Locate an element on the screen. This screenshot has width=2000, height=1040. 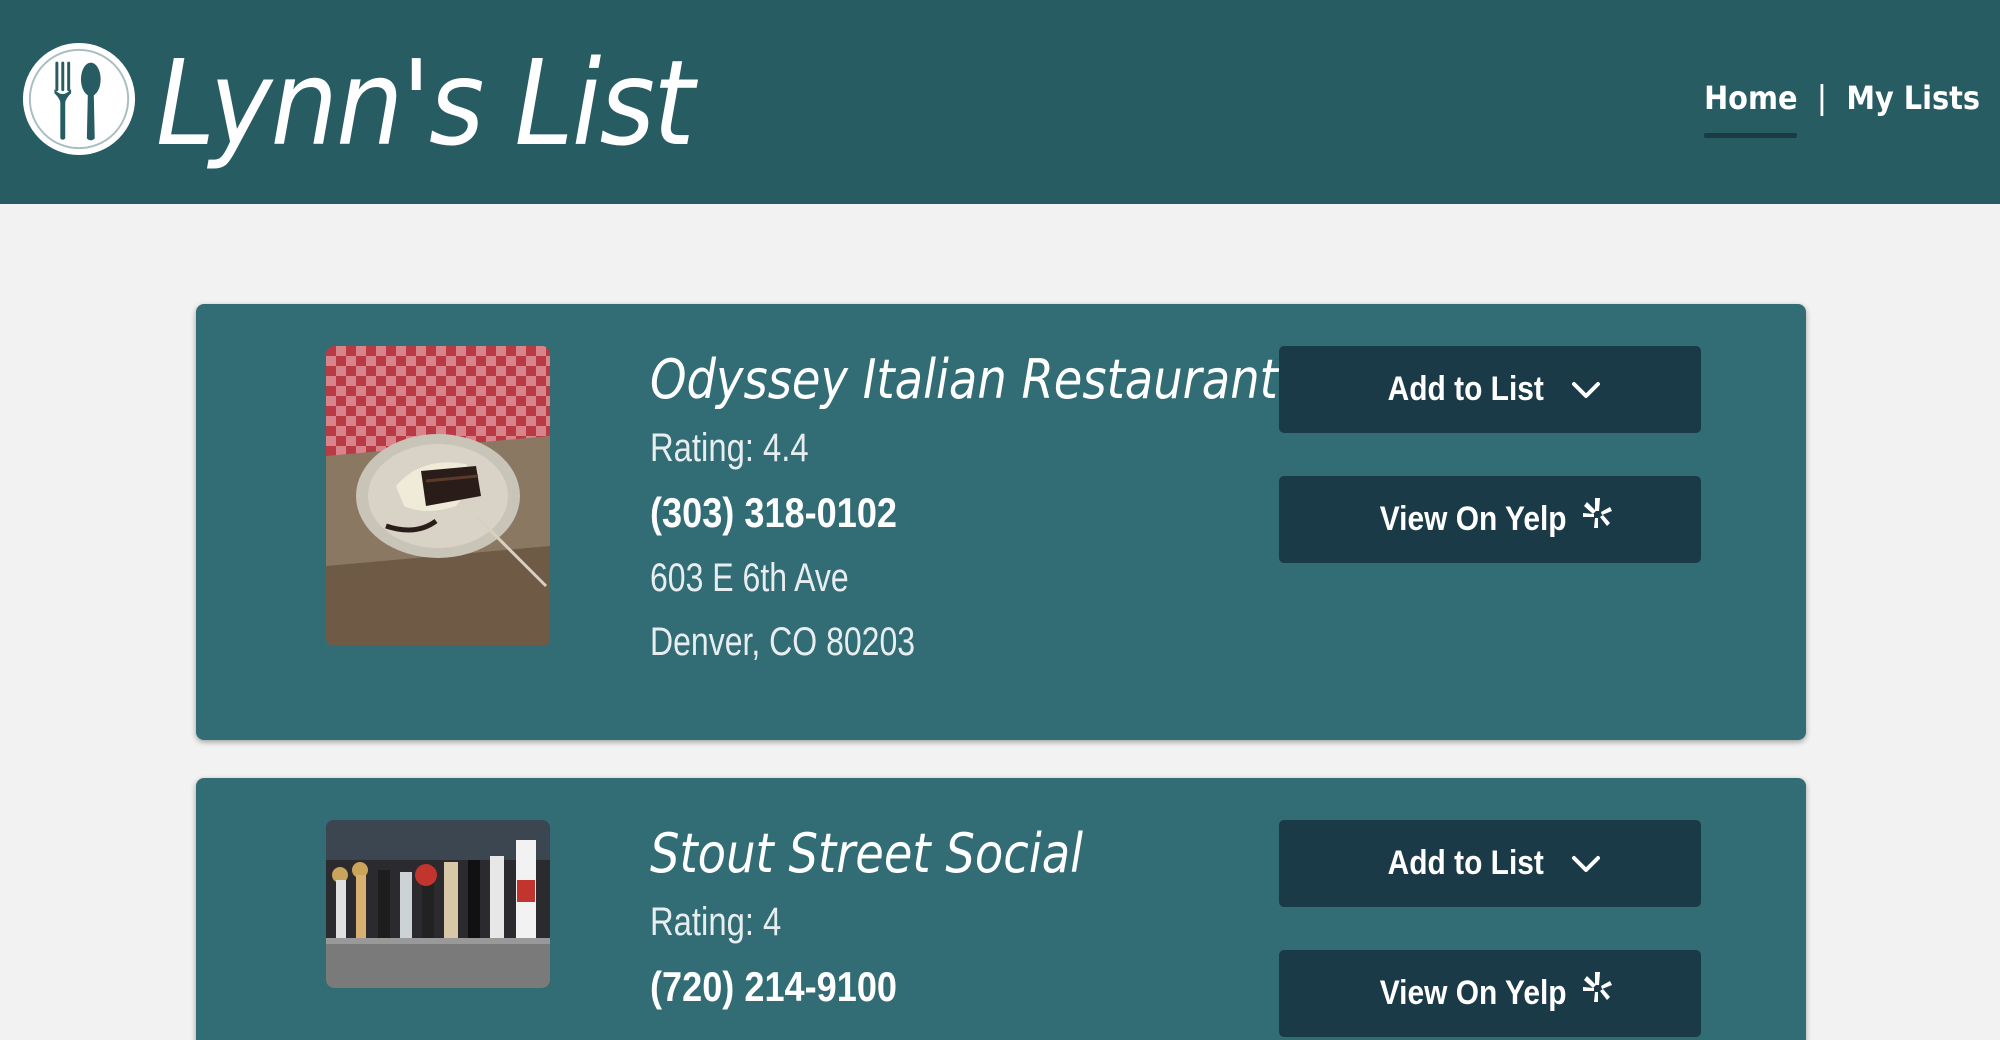
restaurant-rating: Rating: 4 is located at coordinates (716, 922).